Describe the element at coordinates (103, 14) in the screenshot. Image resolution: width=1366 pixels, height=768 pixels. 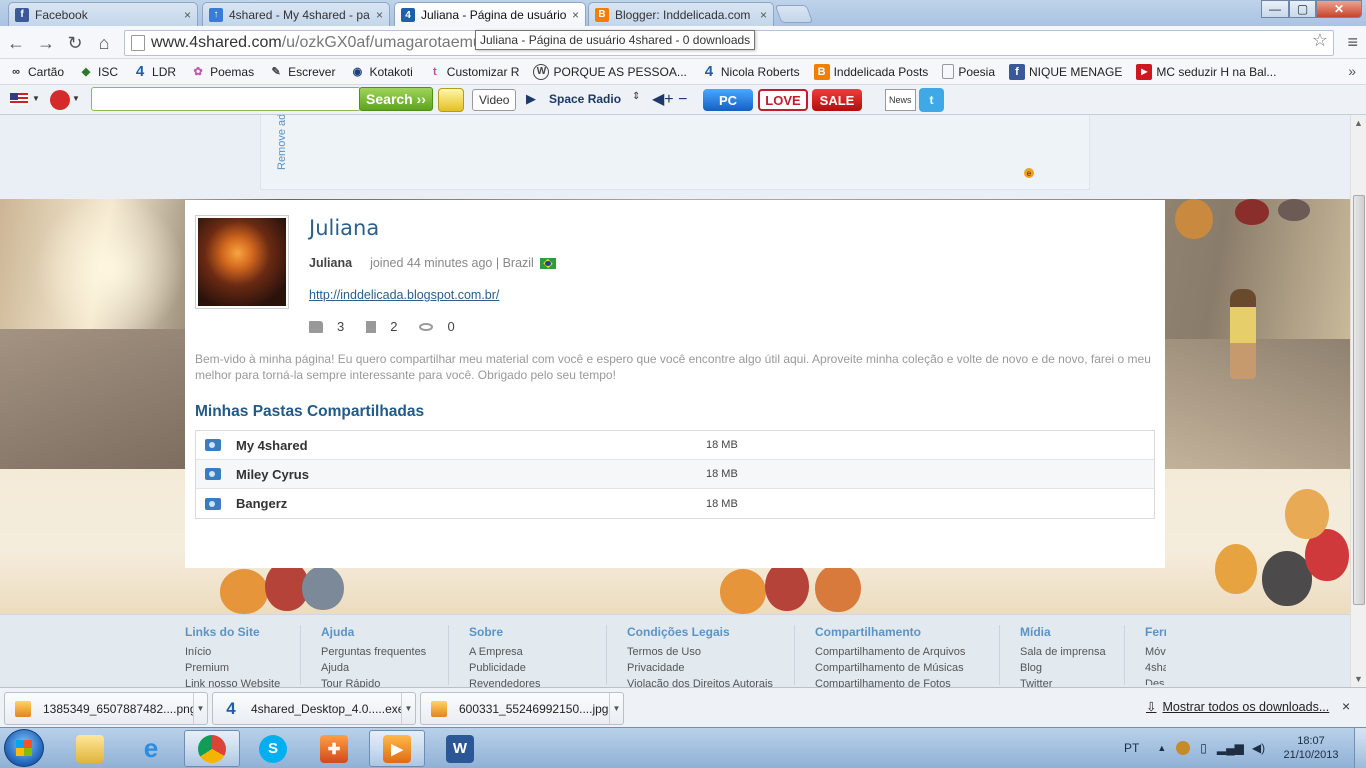
I see `tab-facebook: f Facebook ×` at that location.